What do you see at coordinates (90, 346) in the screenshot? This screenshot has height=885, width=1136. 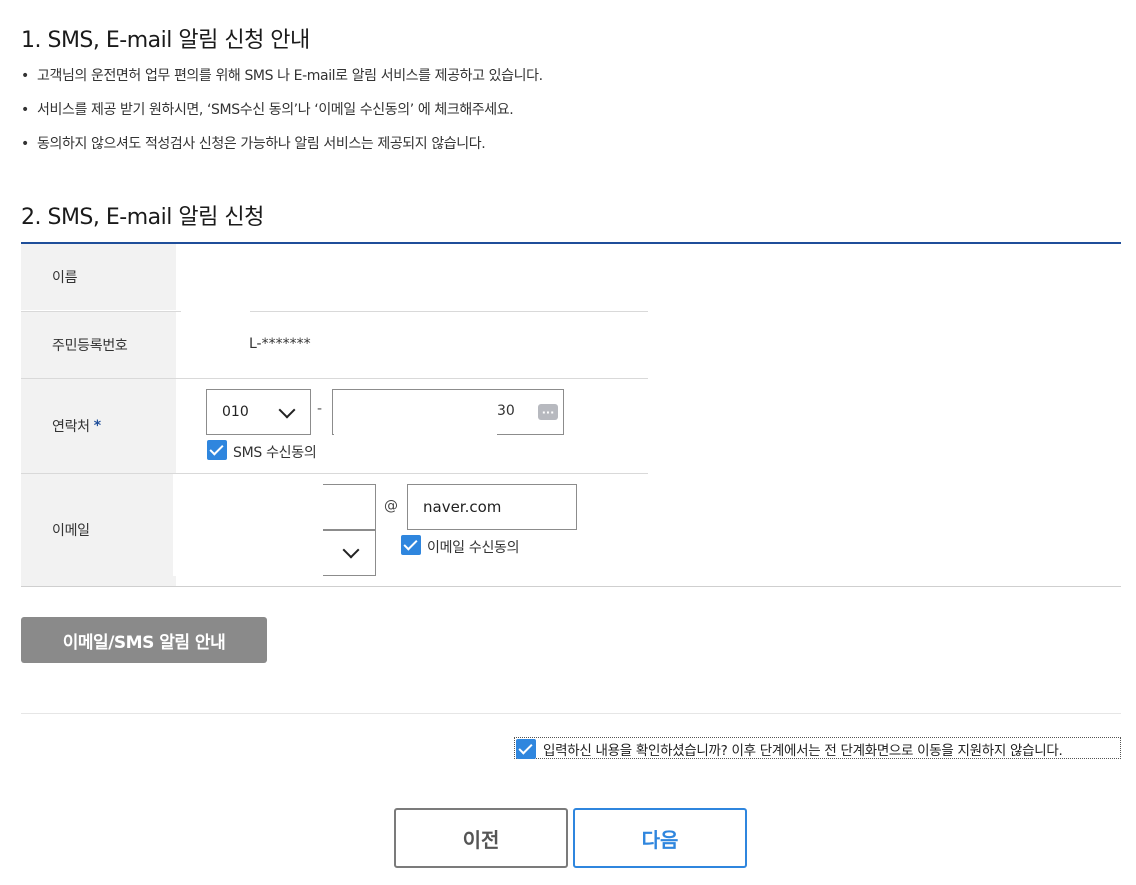 I see `rrn-label: 주민등록번호` at bounding box center [90, 346].